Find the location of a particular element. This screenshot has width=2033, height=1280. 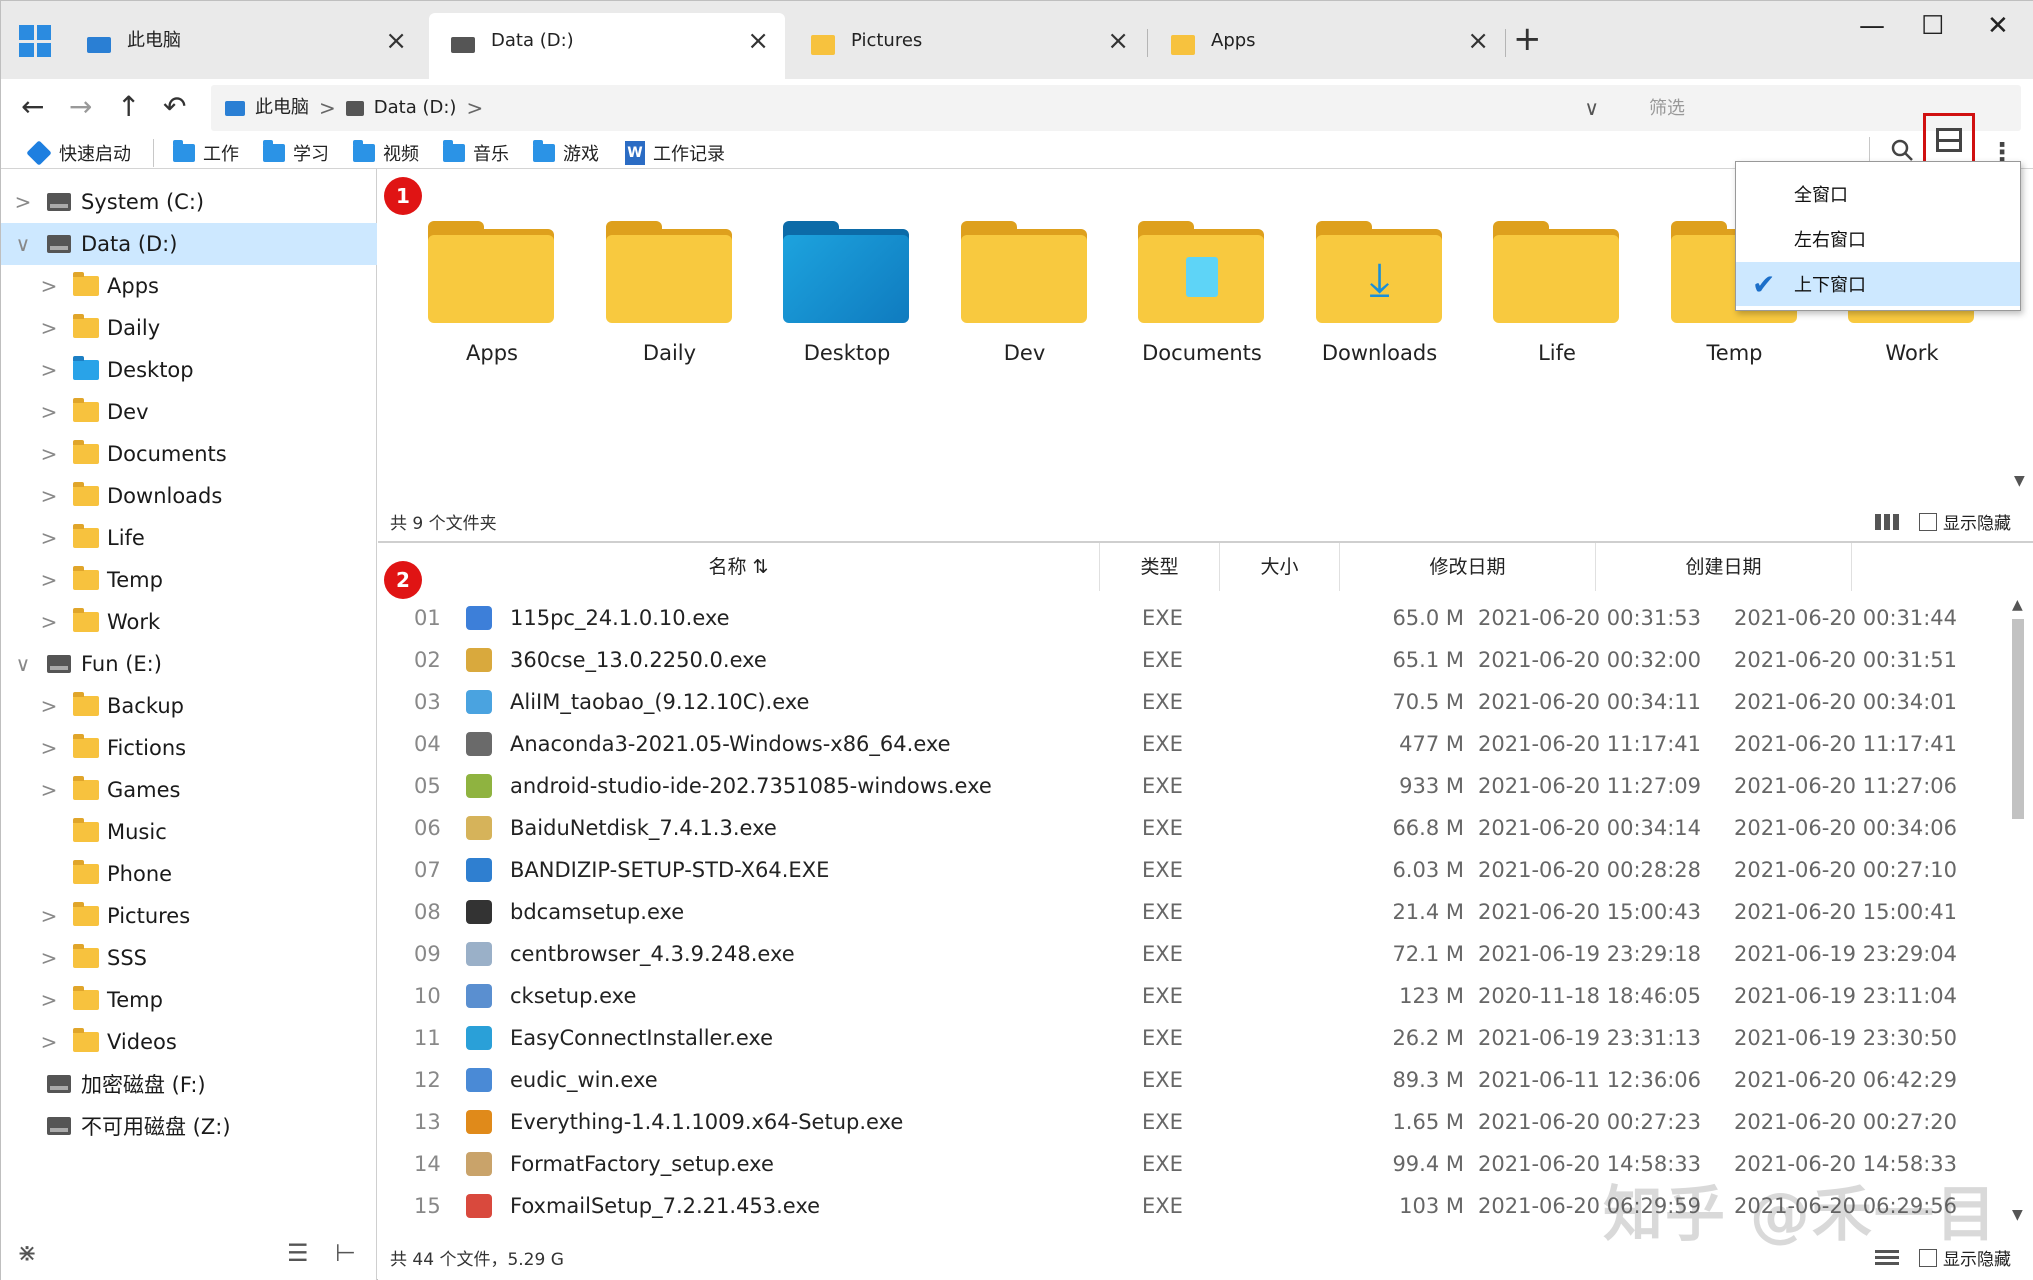

new-tab-button: + is located at coordinates (1527, 39).